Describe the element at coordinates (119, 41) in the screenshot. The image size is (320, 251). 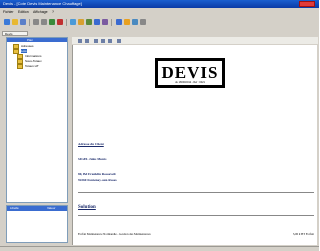
I see `refresh-icon` at that location.